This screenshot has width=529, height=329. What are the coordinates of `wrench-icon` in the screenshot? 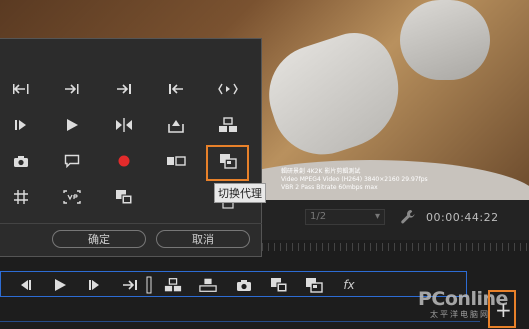 It's located at (408, 217).